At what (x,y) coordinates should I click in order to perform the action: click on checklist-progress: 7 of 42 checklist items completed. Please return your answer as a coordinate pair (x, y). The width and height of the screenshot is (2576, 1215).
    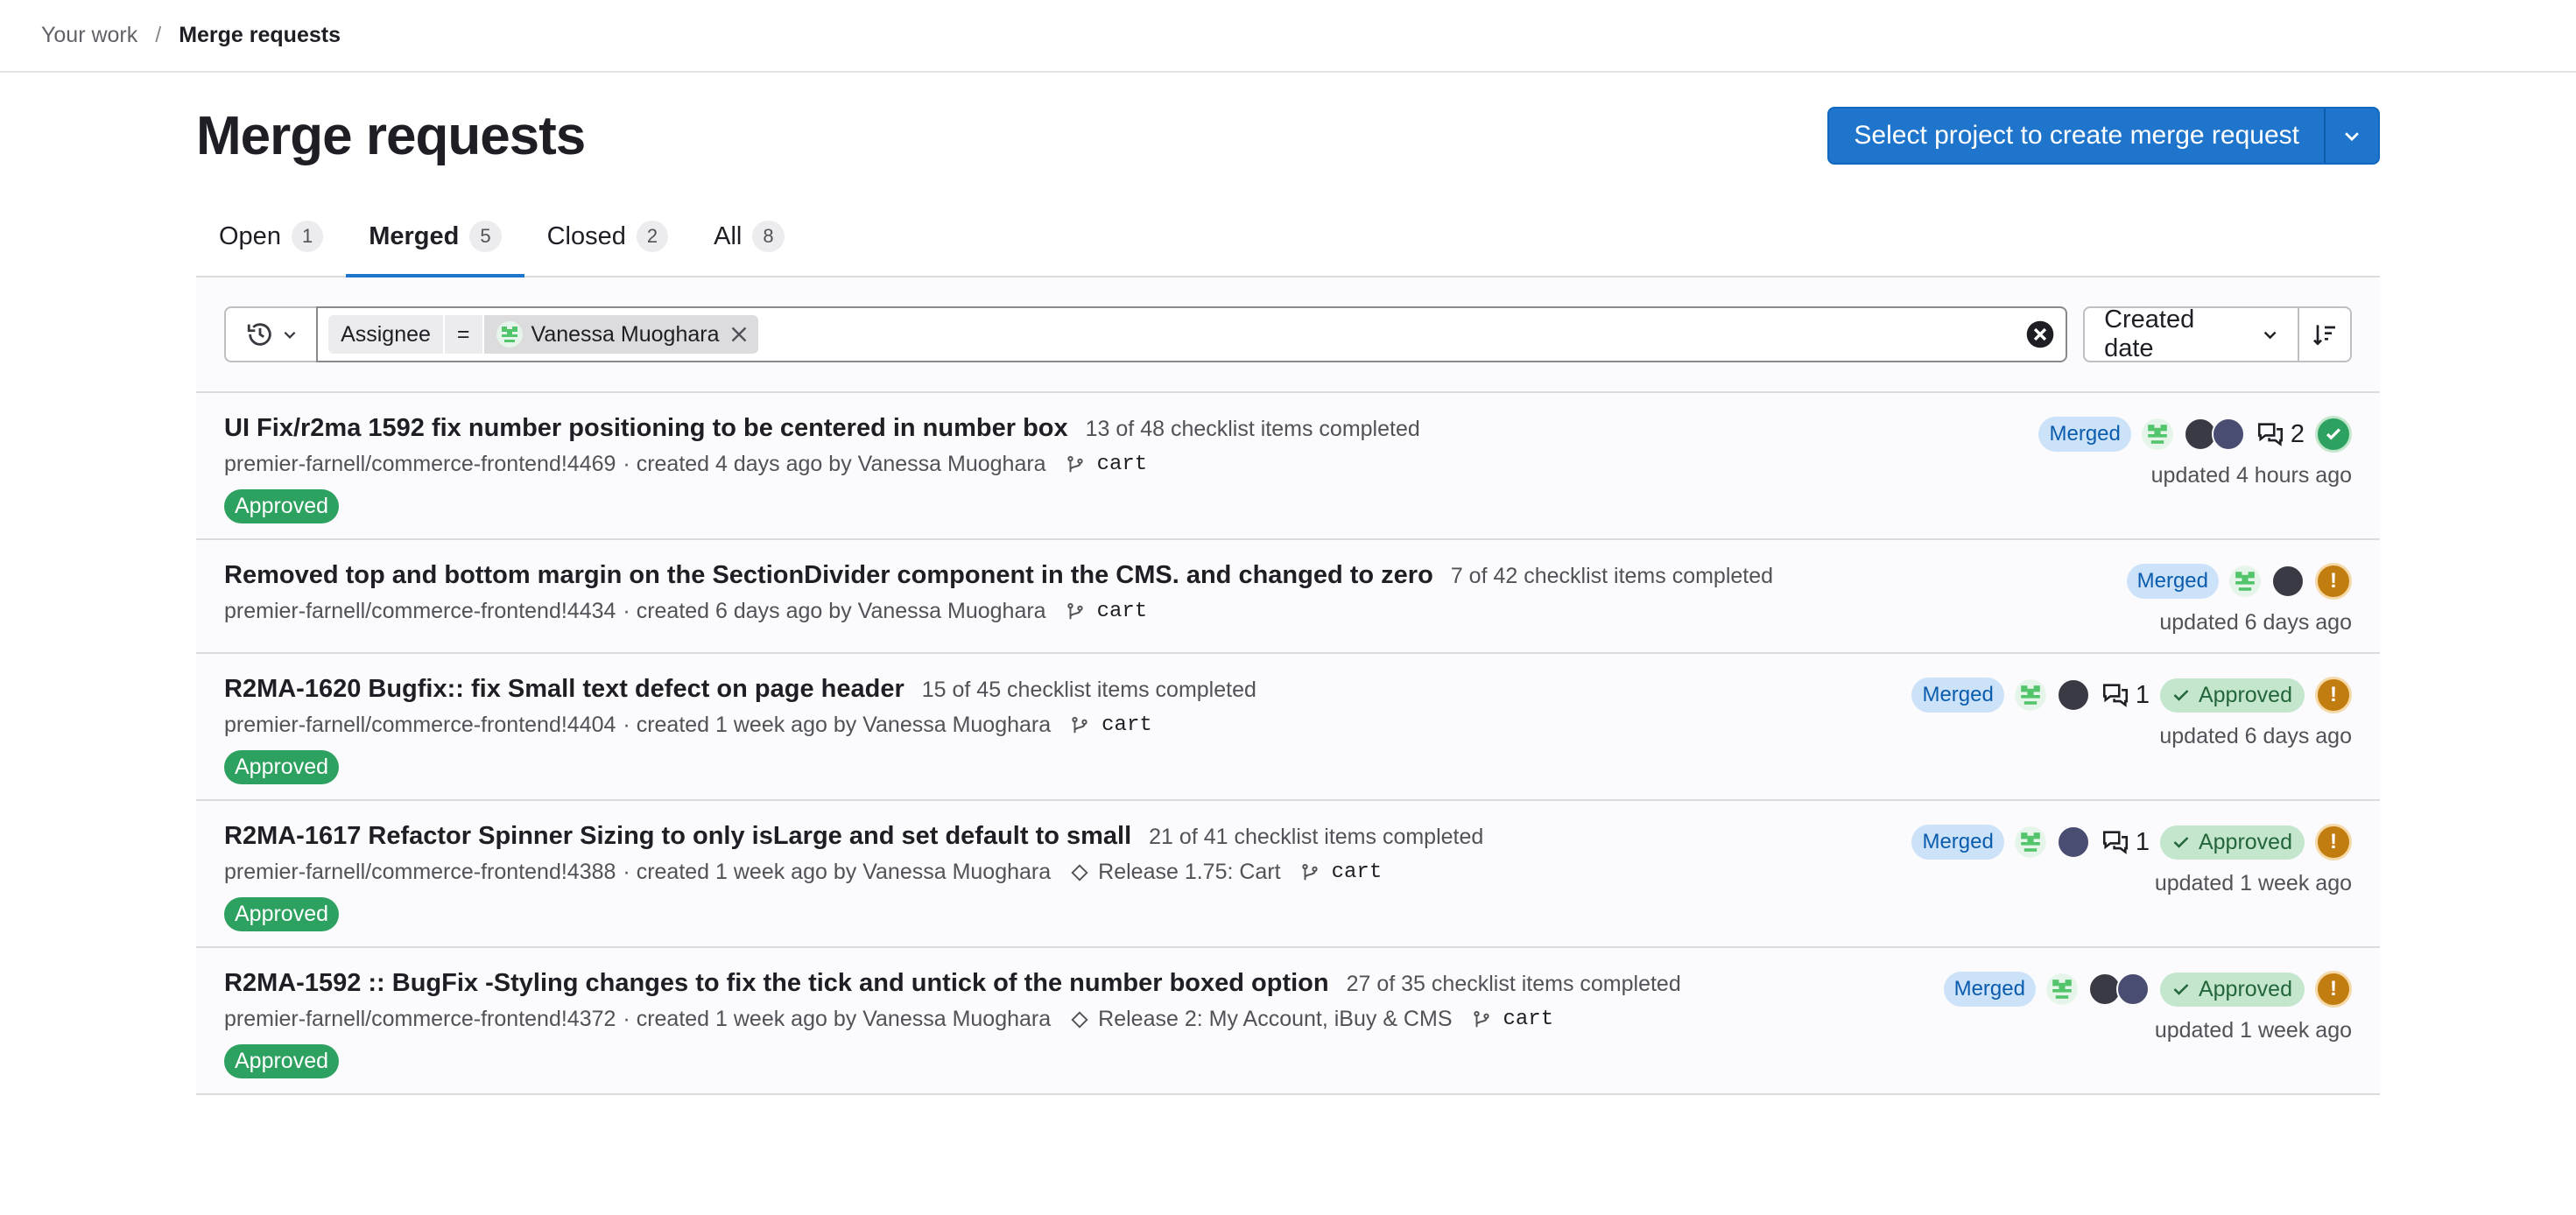
    Looking at the image, I should click on (1612, 576).